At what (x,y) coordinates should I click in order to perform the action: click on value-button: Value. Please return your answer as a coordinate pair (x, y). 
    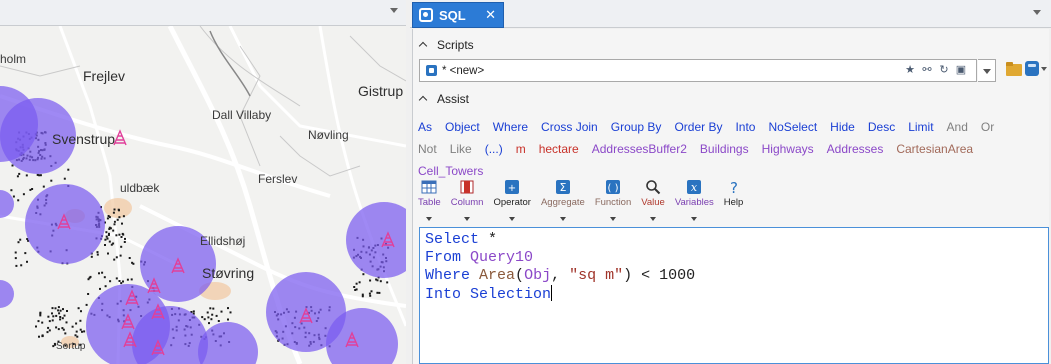
    Looking at the image, I should click on (653, 200).